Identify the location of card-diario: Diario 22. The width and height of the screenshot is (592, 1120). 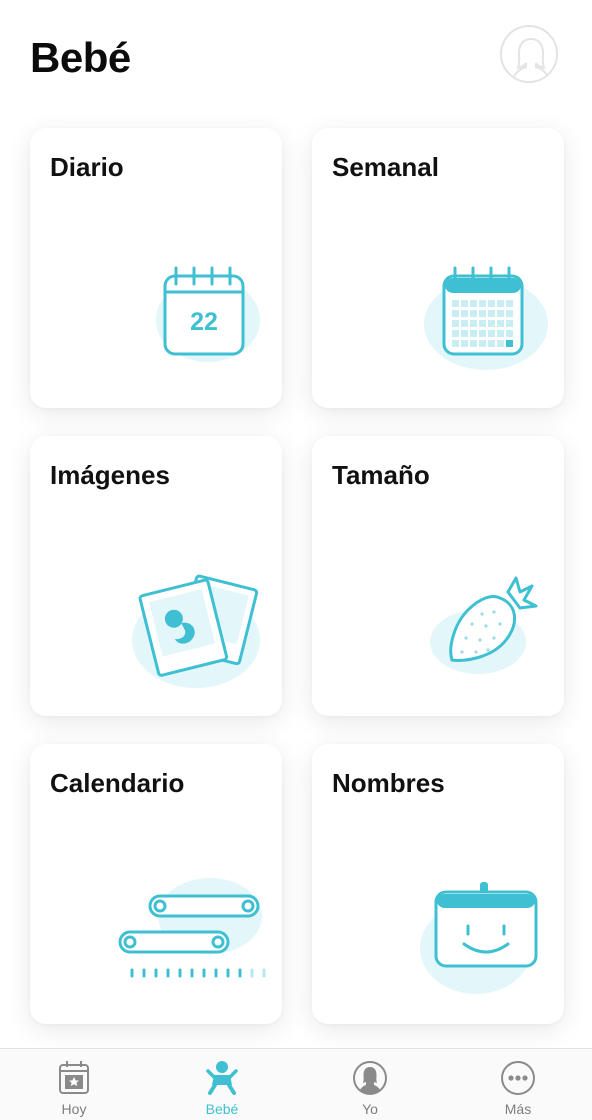
(156, 268).